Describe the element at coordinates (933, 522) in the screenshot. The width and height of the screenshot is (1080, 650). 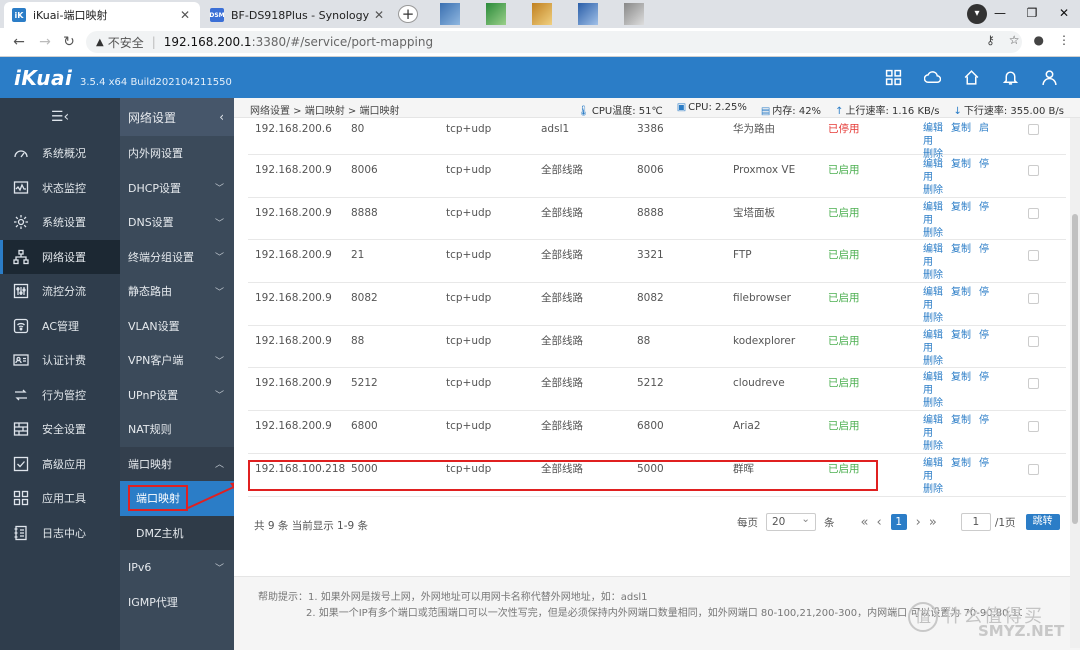
I see `last-page-icon: »` at that location.